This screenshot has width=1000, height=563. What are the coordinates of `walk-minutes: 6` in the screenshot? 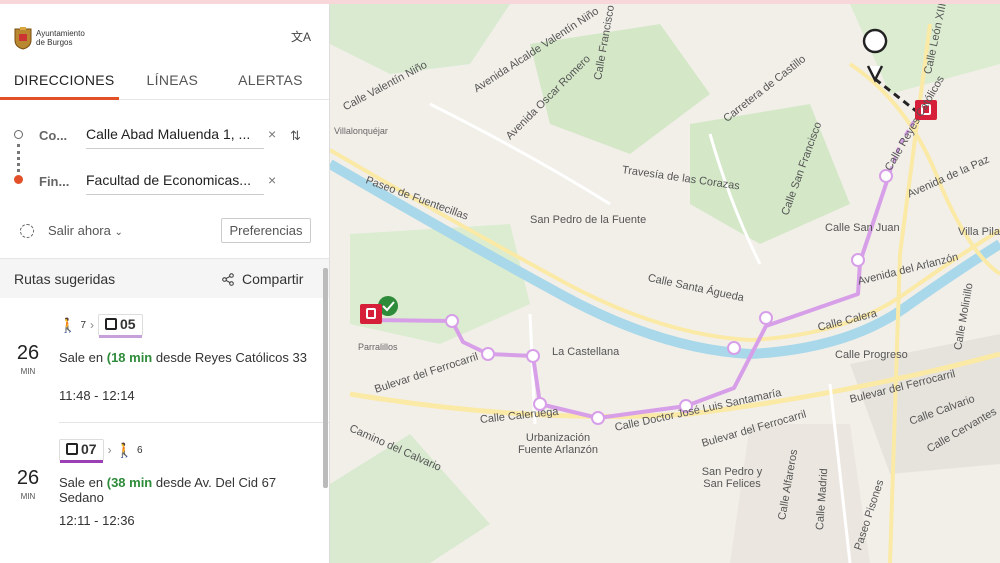 It's located at (140, 450).